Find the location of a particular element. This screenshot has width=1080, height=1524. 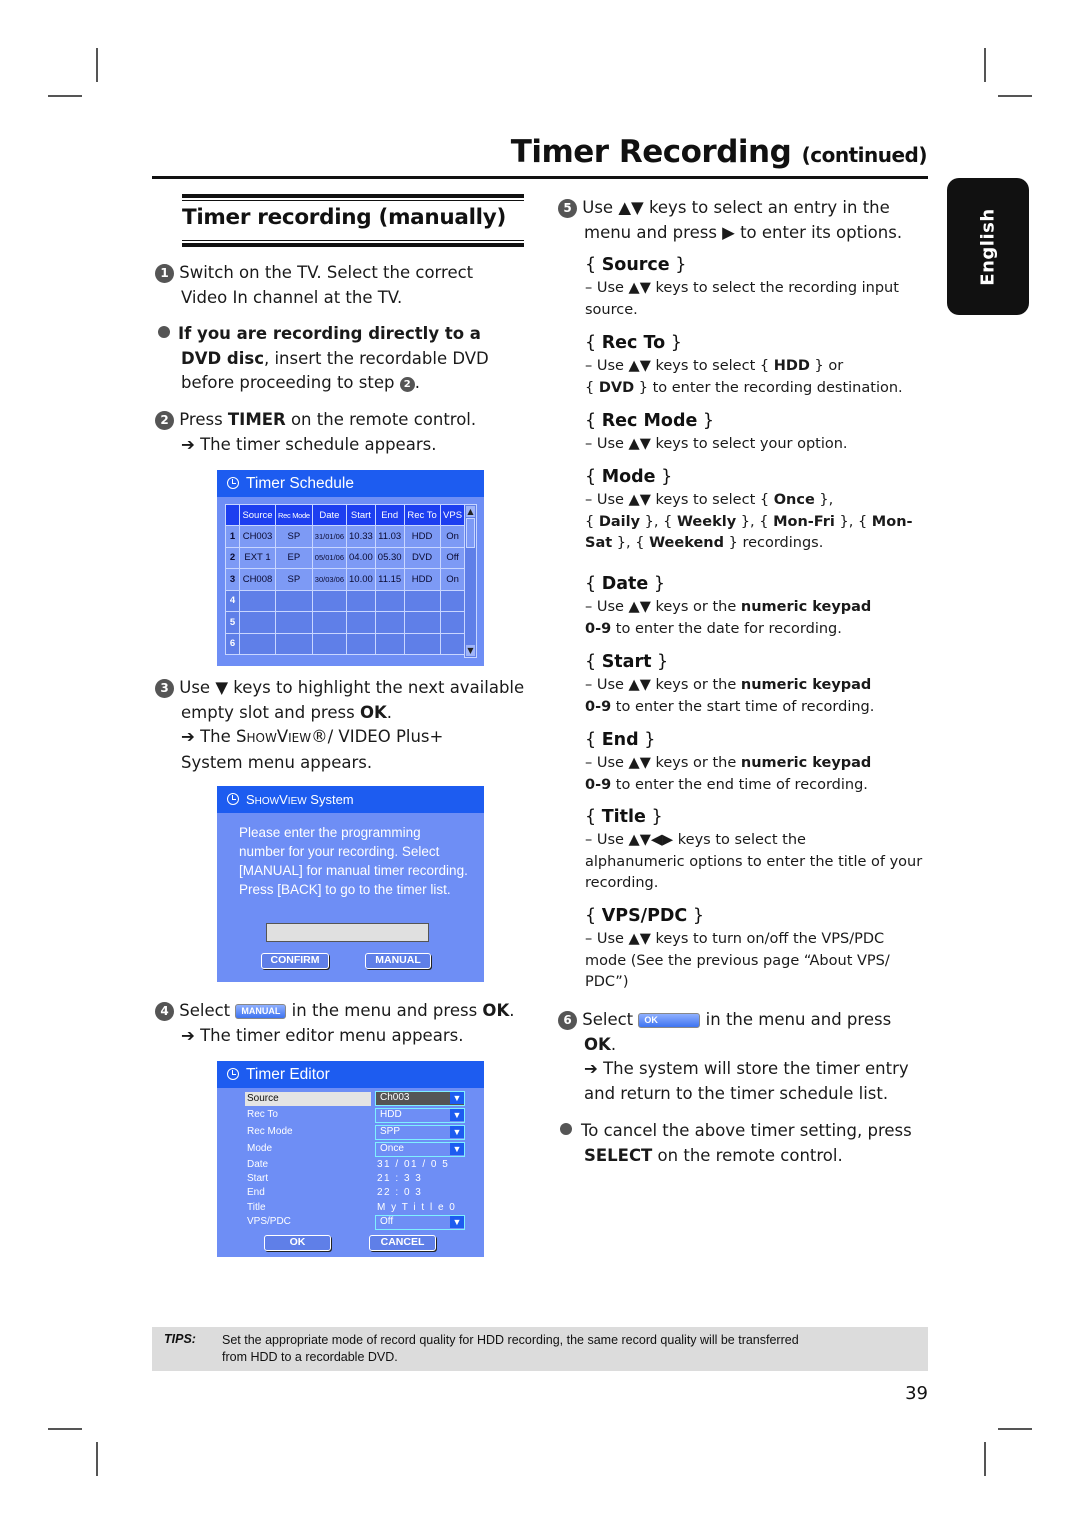

editor-field-label: VPS/PDC is located at coordinates (269, 1221).